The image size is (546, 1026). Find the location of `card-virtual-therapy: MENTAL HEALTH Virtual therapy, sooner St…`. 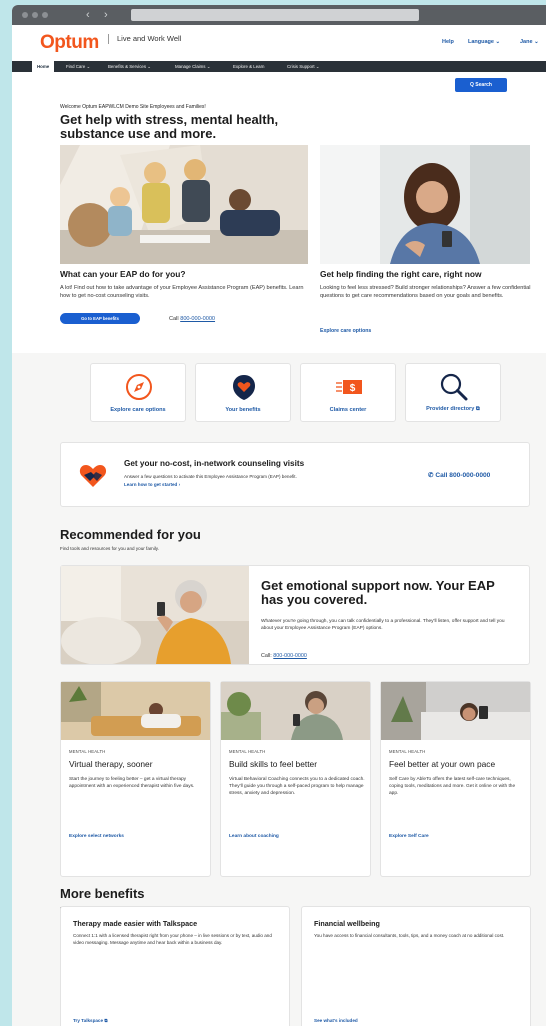

card-virtual-therapy: MENTAL HEALTH Virtual therapy, sooner St… is located at coordinates (135, 779).